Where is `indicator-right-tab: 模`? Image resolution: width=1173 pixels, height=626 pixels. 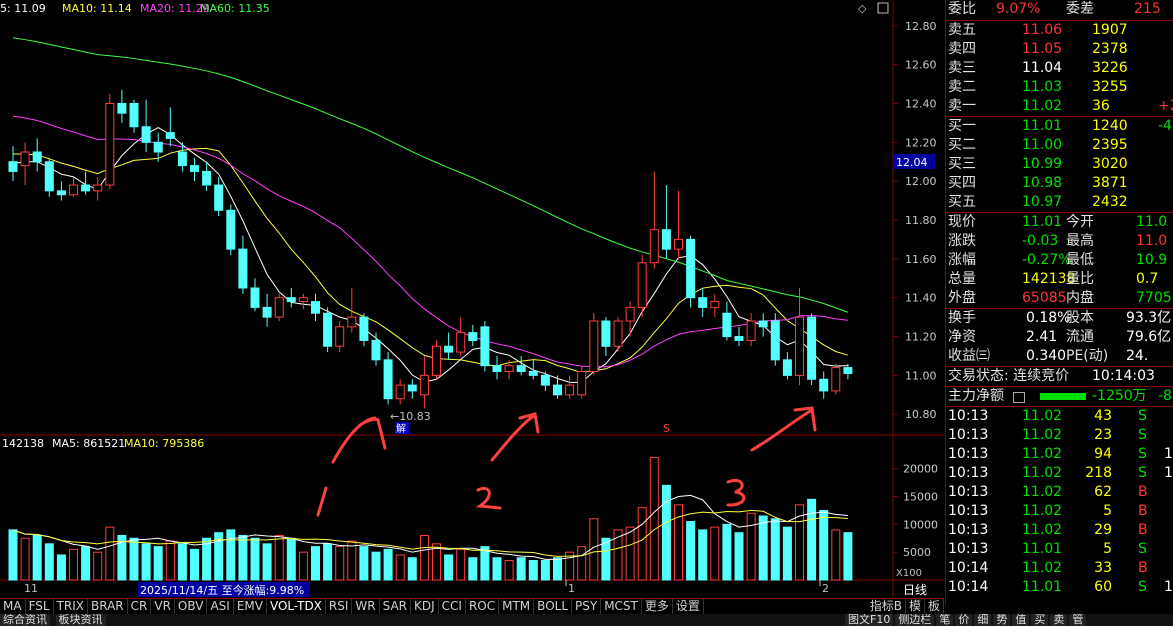 indicator-right-tab: 模 is located at coordinates (915, 606).